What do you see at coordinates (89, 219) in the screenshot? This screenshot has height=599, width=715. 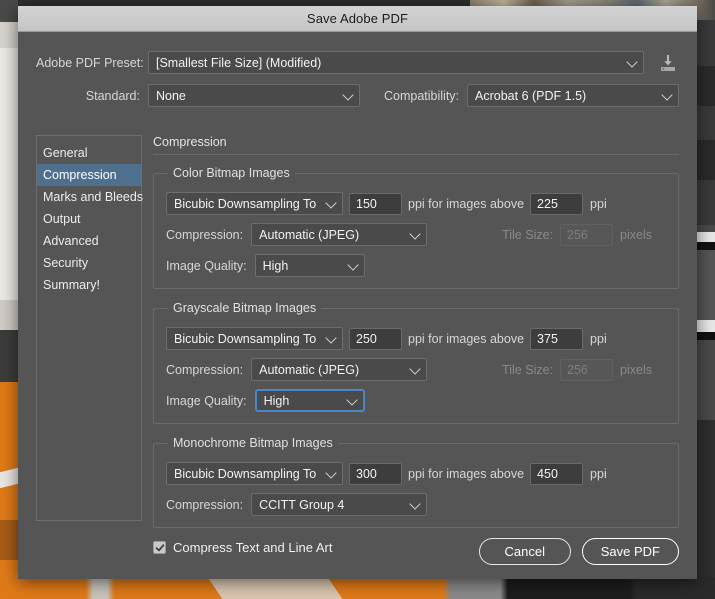 I see `sidebar-item-output: Output` at bounding box center [89, 219].